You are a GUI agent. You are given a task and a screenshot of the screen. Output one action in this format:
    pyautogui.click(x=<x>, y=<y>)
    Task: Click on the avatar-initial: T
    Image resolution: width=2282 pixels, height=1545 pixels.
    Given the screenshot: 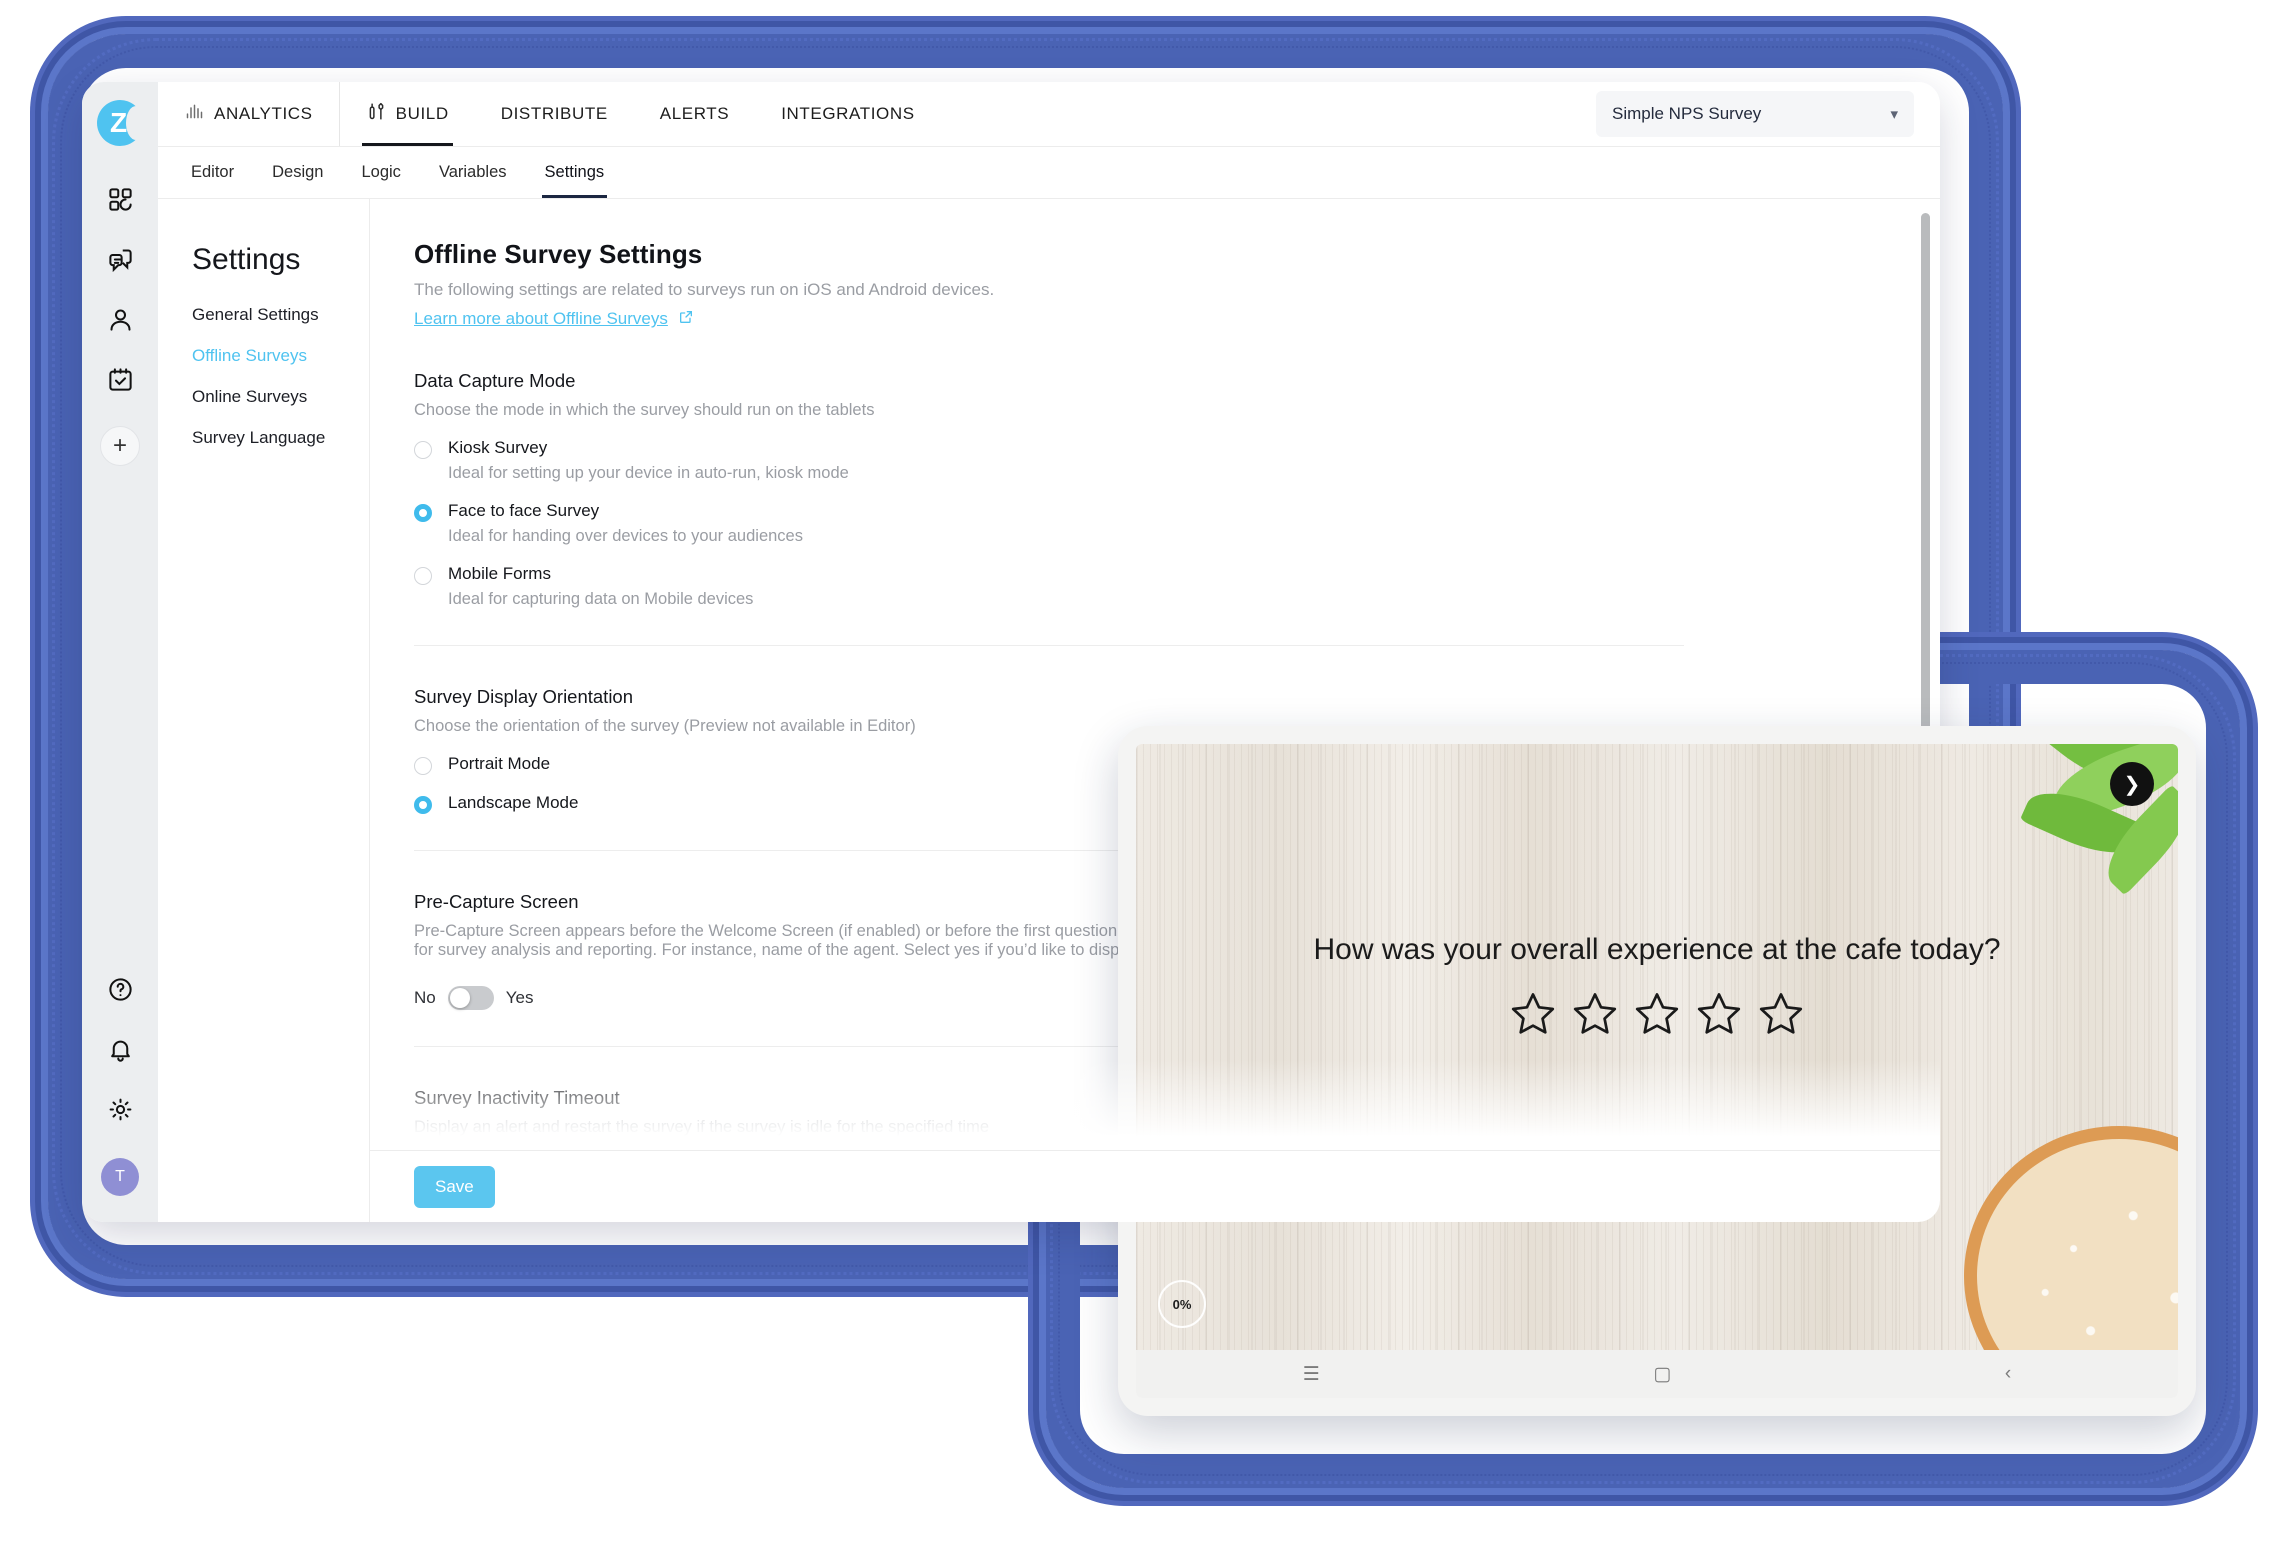 What is the action you would take?
    pyautogui.click(x=120, y=1176)
    